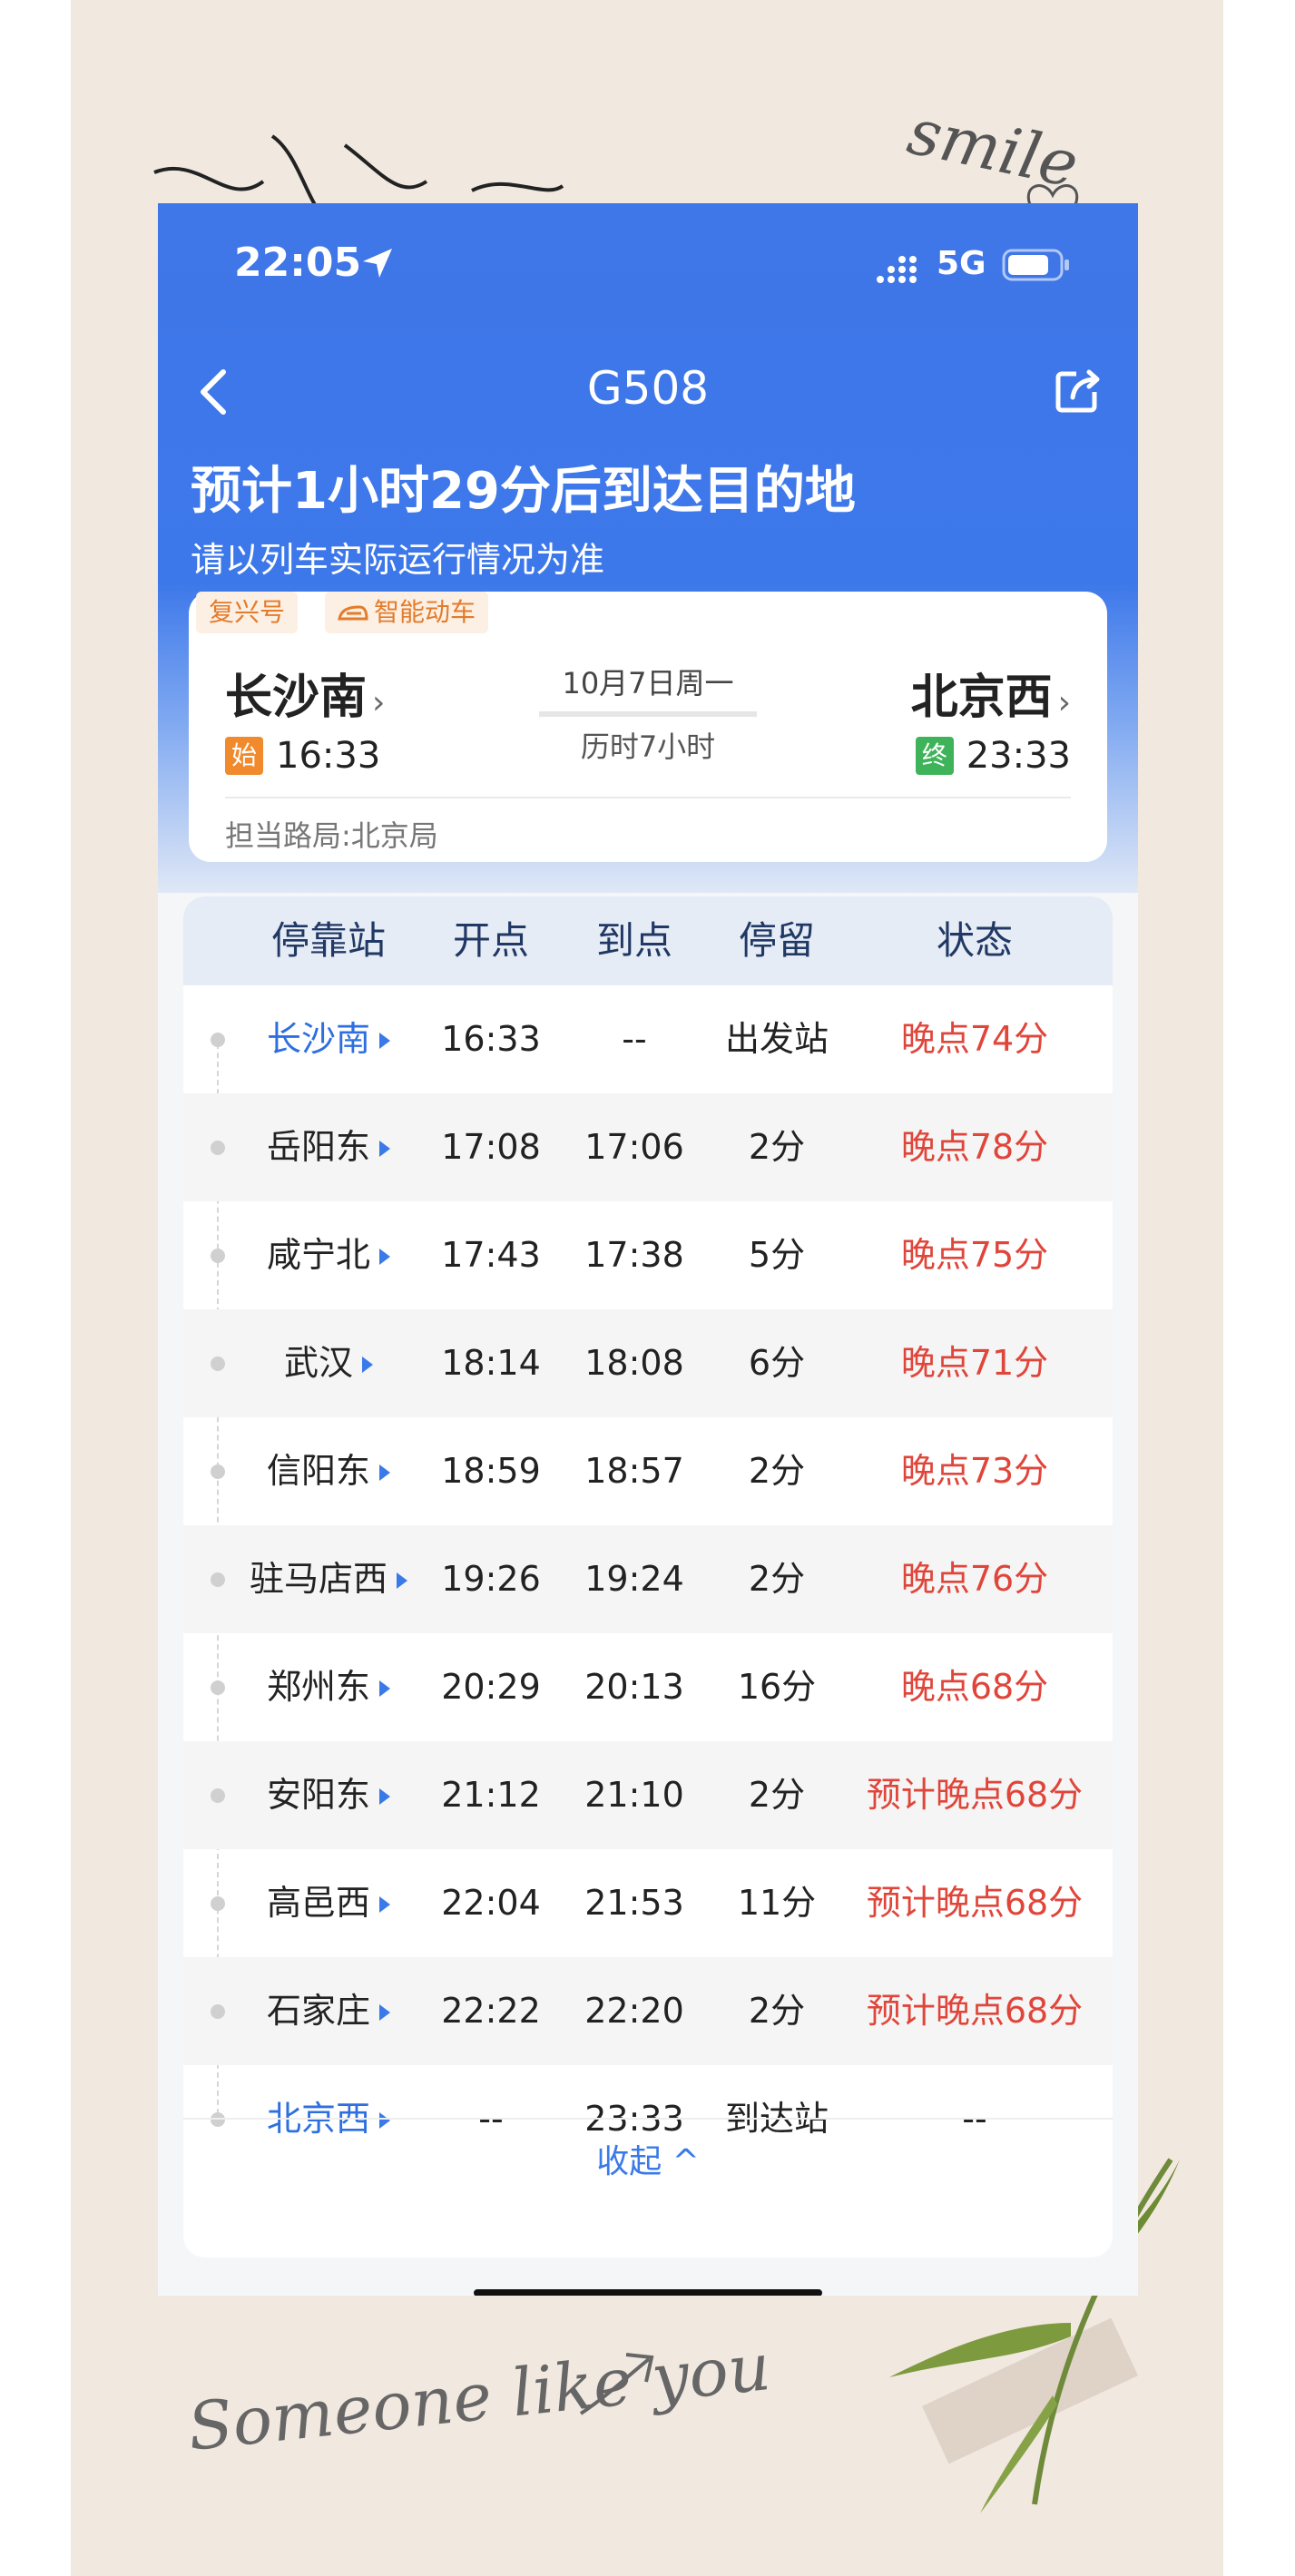 The image size is (1295, 2576). I want to click on stop-station: 石家庄, so click(328, 2011).